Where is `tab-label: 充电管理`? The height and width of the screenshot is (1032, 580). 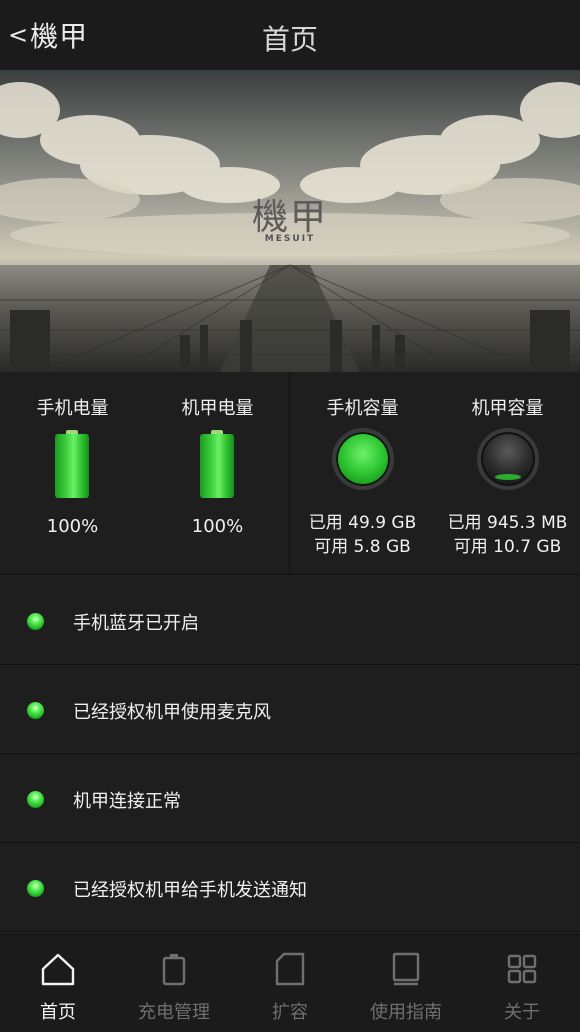 tab-label: 充电管理 is located at coordinates (174, 1012).